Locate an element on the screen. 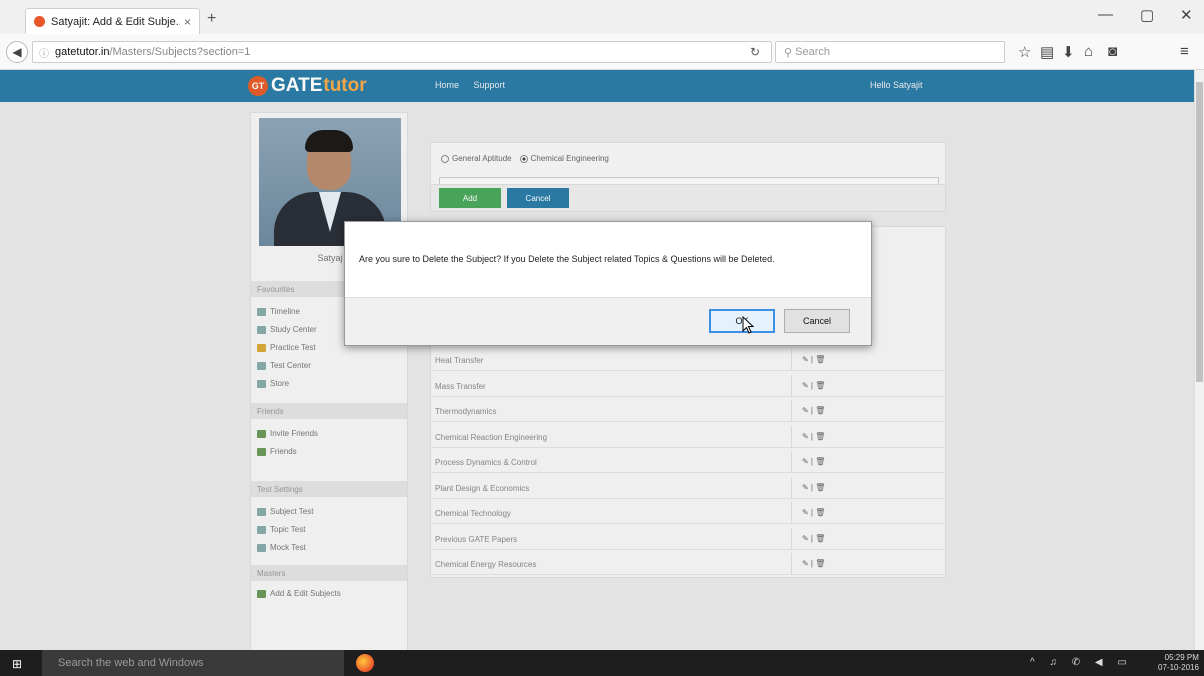 The width and height of the screenshot is (1204, 676). clock-time: 05:29 PM is located at coordinates (1181, 657).